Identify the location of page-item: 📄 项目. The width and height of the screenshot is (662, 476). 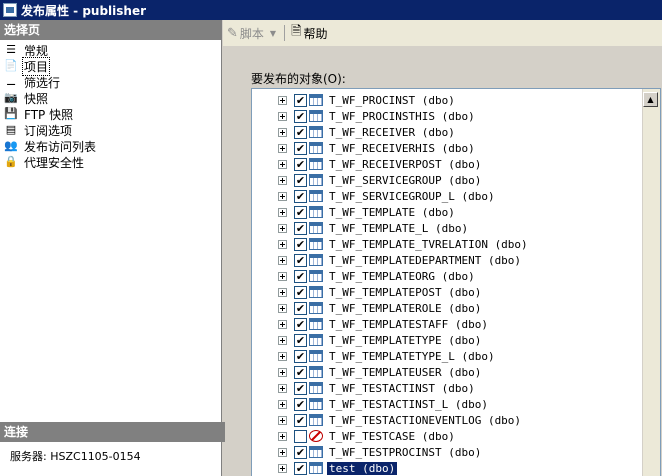
(112, 66).